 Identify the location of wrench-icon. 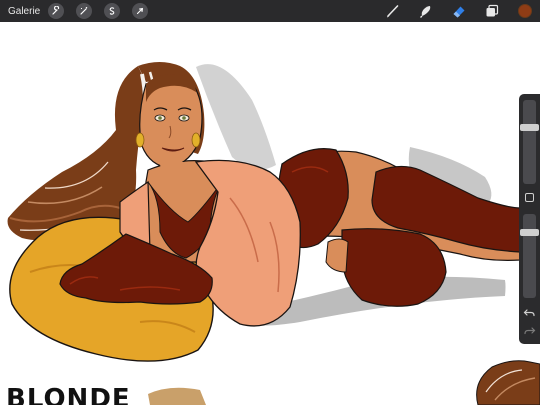
(56, 10).